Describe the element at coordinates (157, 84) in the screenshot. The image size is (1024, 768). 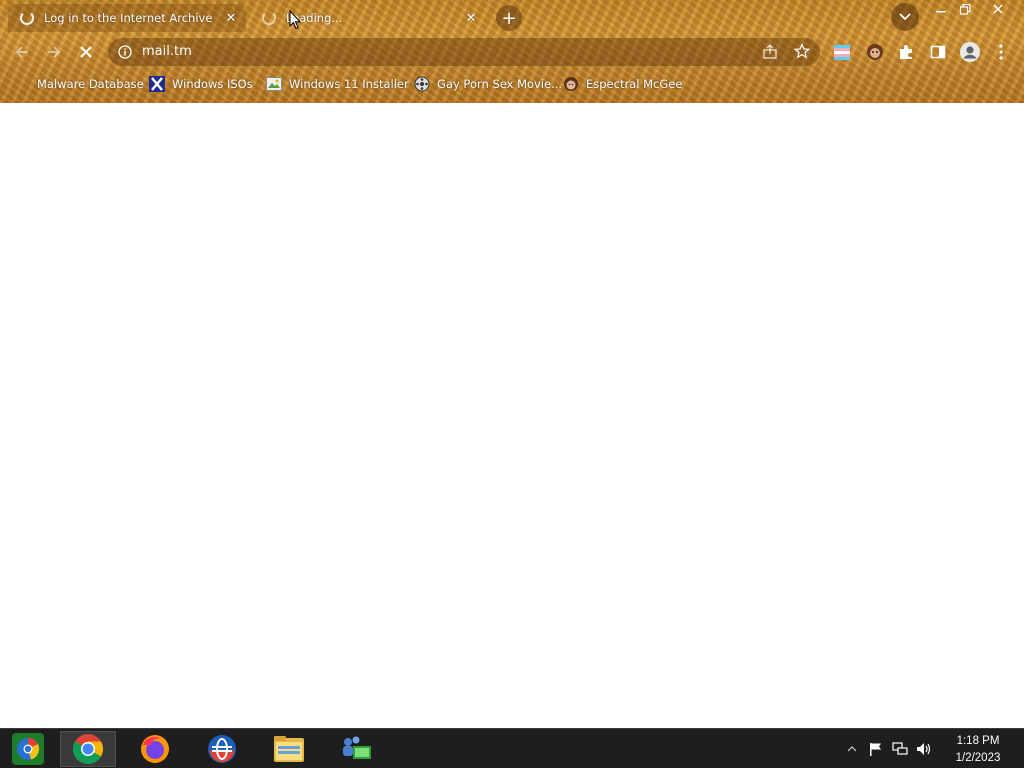
I see `x-favicon-icon` at that location.